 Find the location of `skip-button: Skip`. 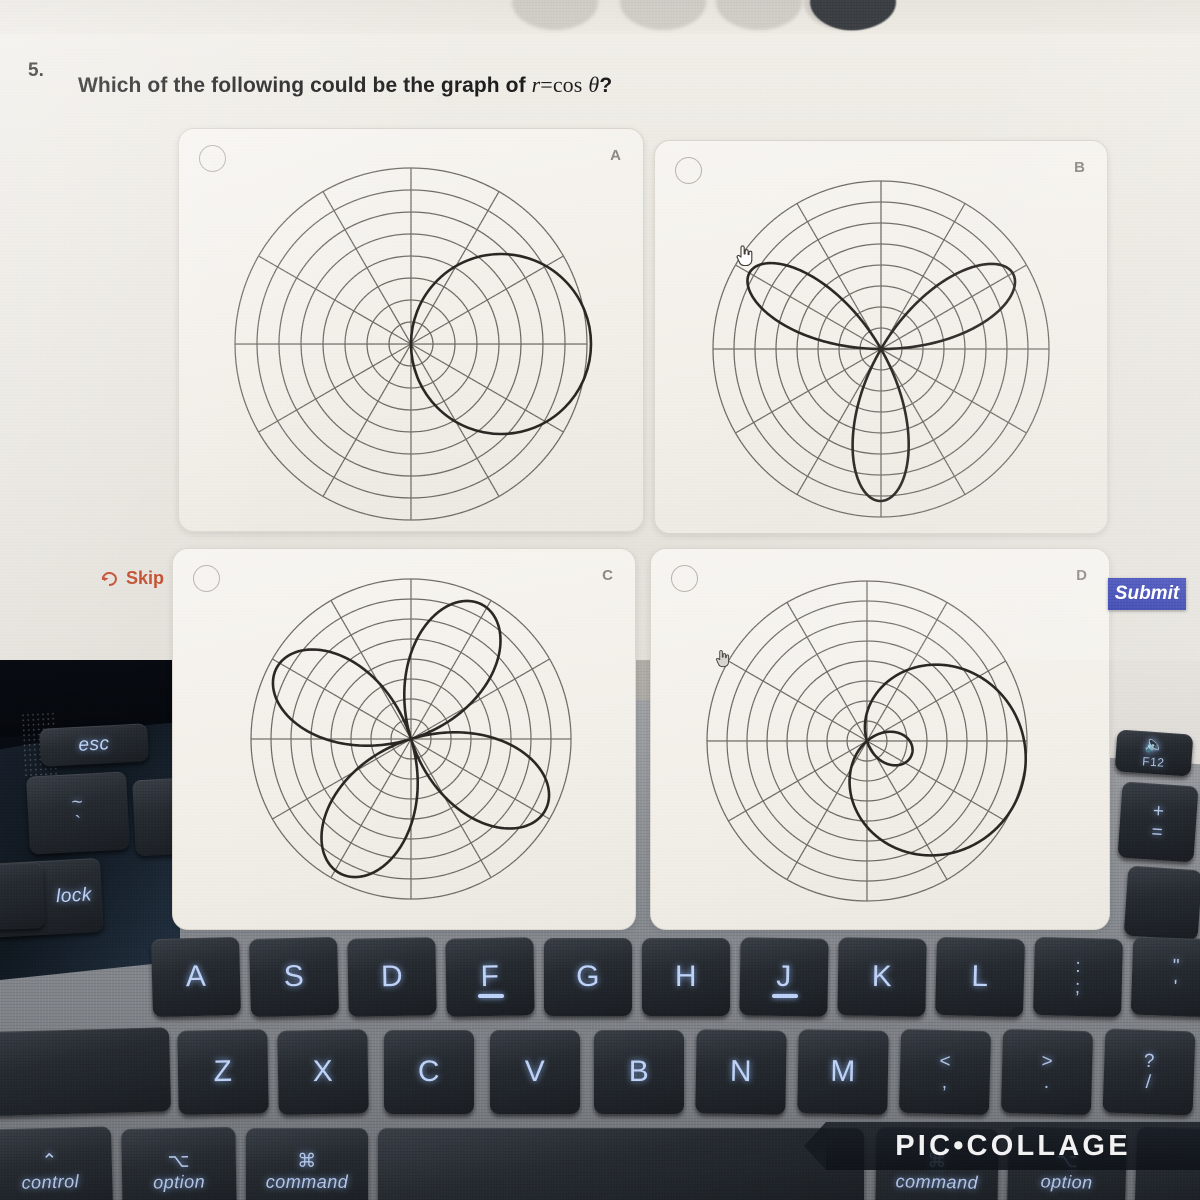

skip-button: Skip is located at coordinates (132, 578).